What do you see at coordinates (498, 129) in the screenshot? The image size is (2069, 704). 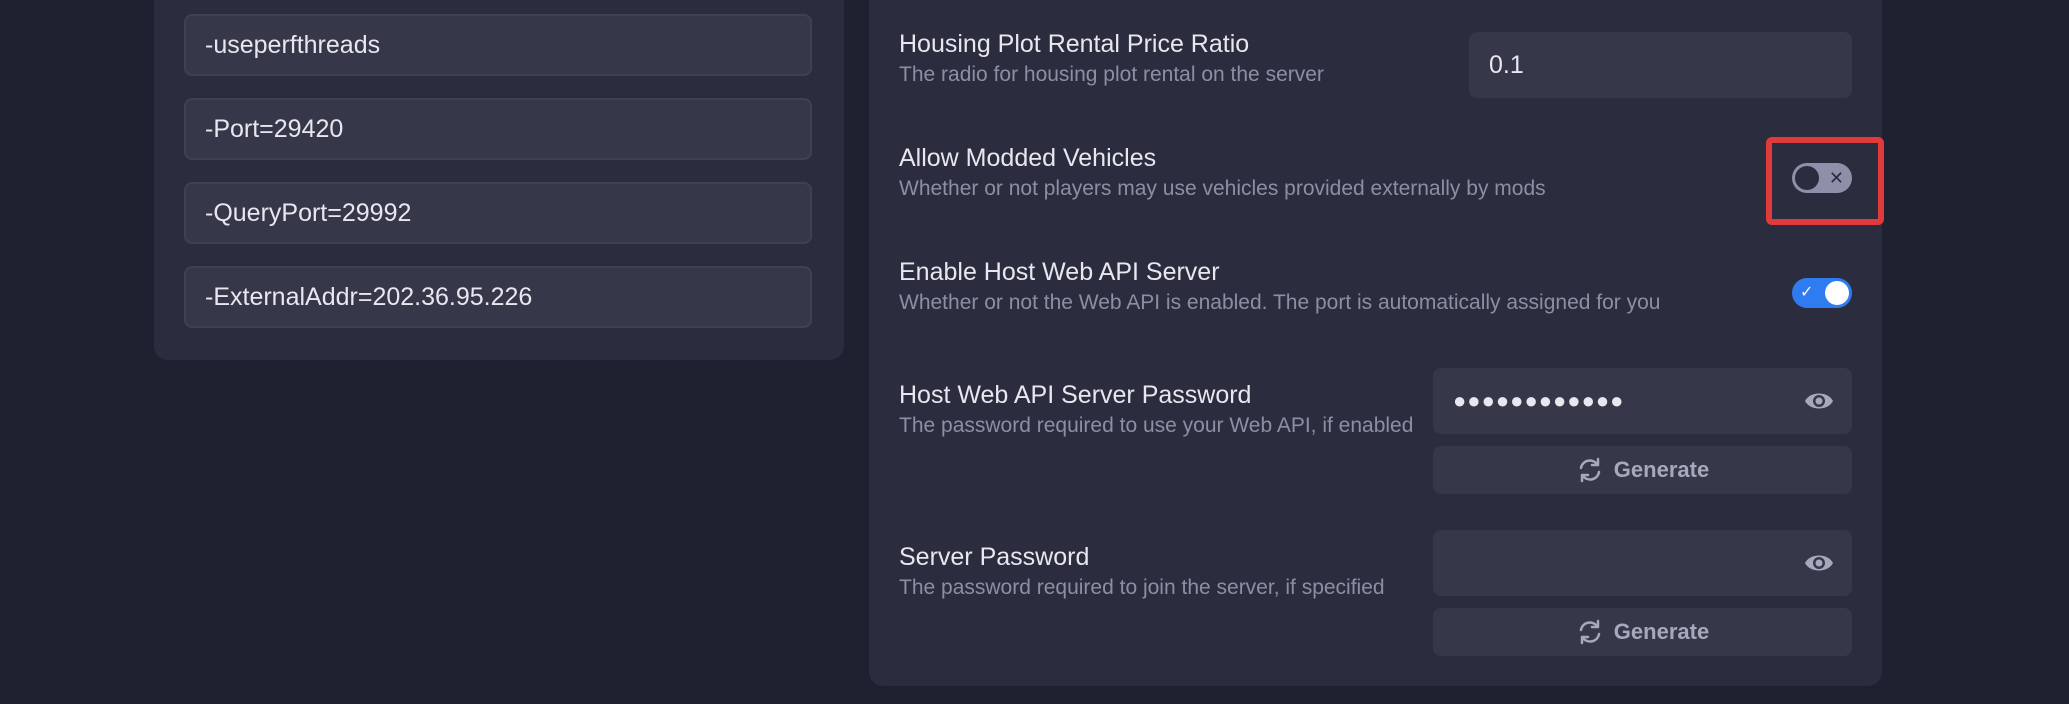 I see `launch-arg-input: -Port=29420` at bounding box center [498, 129].